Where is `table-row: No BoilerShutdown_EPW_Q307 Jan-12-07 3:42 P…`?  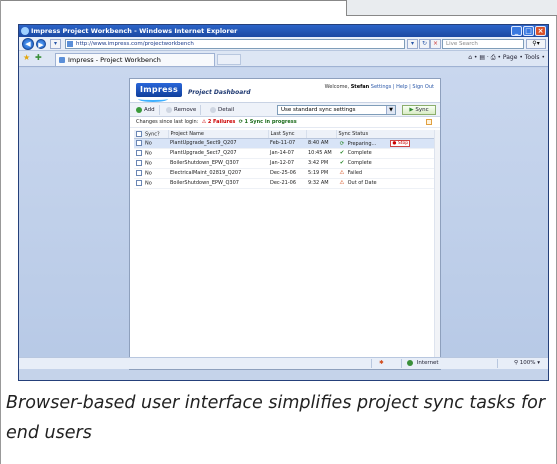 table-row: No BoilerShutdown_EPW_Q307 Jan-12-07 3:42 P… is located at coordinates (286, 163).